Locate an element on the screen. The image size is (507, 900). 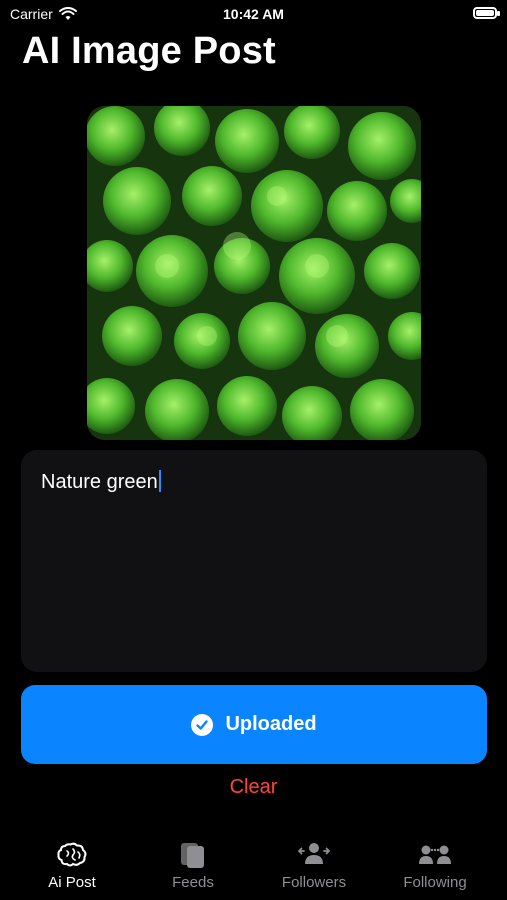
tab-ai-post: Ai Post is located at coordinates (72, 870).